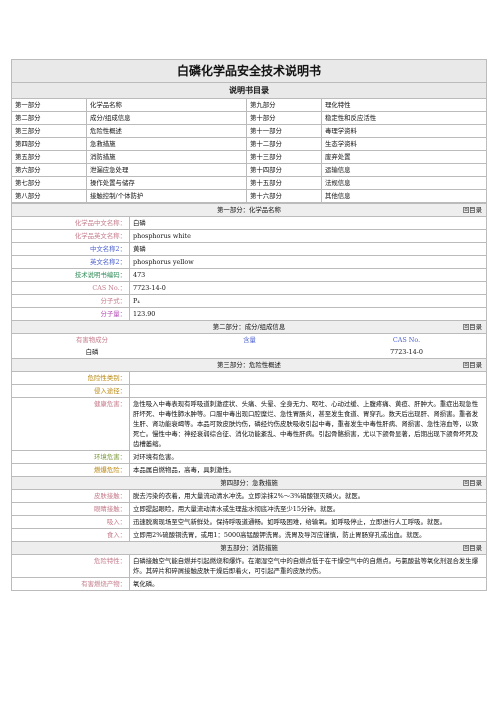 Image resolution: width=496 pixels, height=702 pixels. What do you see at coordinates (70, 391) in the screenshot?
I see `field-label: 侵入途径：` at bounding box center [70, 391].